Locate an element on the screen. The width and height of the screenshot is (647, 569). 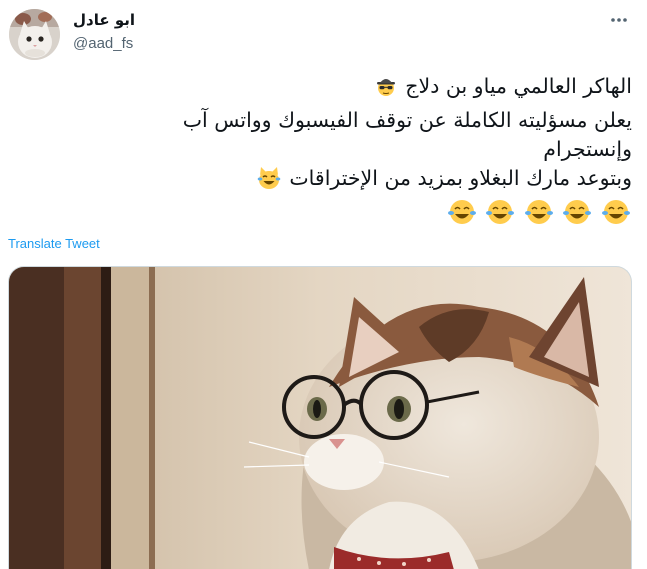
translate-tweet-link: Translate Tweet is located at coordinates (54, 243).